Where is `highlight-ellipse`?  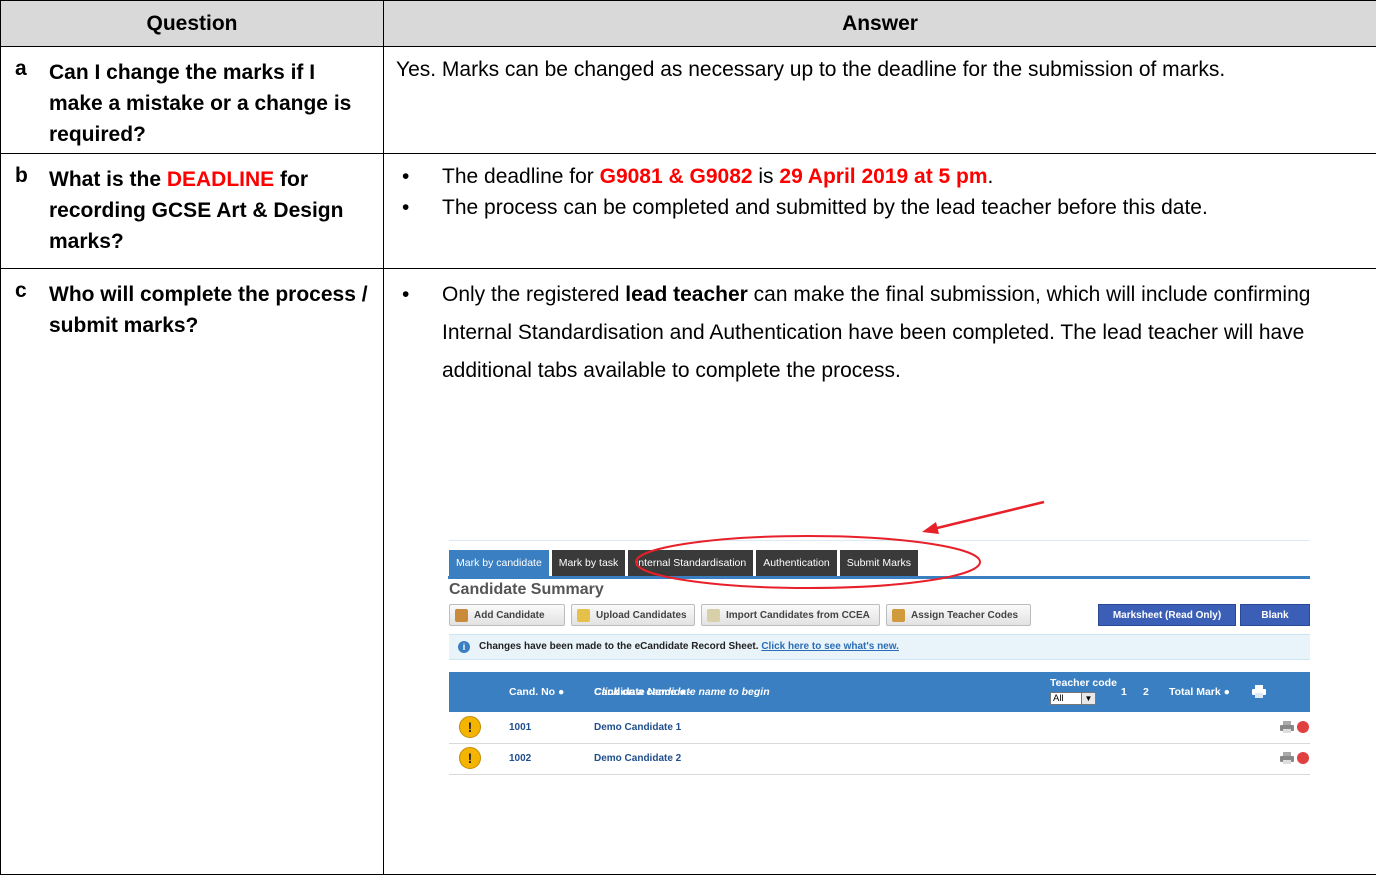 highlight-ellipse is located at coordinates (808, 562).